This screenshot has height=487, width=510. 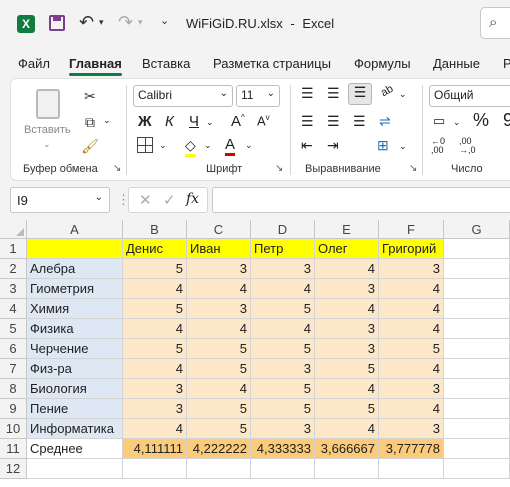 I want to click on subject-cell: Биология, so click(x=75, y=389).